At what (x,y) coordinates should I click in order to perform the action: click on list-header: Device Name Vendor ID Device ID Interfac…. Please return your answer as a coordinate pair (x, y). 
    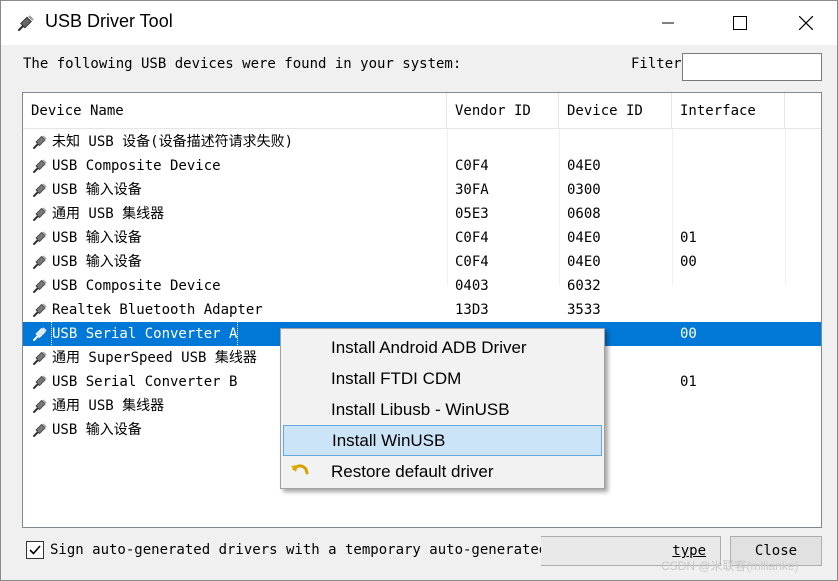
    Looking at the image, I should click on (422, 111).